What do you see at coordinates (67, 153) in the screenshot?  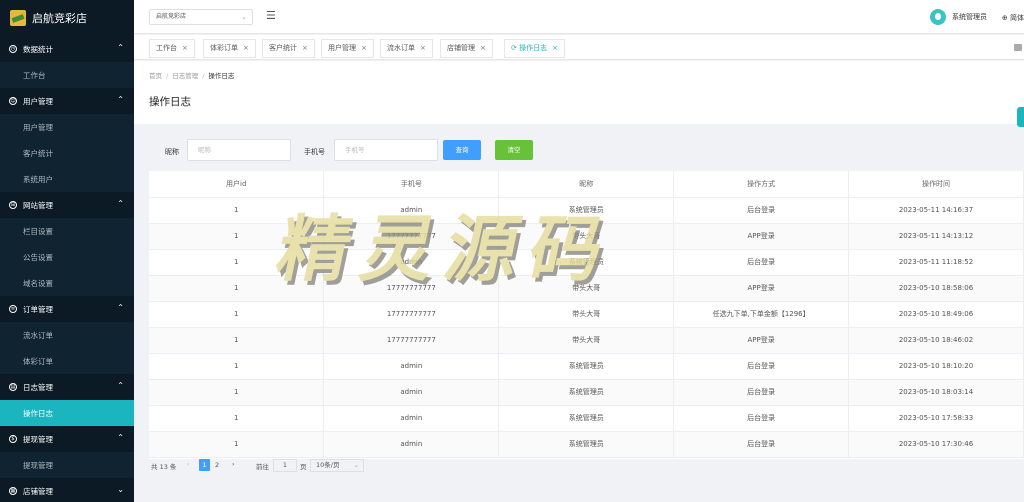 I see `sidebar-item: 客户统计` at bounding box center [67, 153].